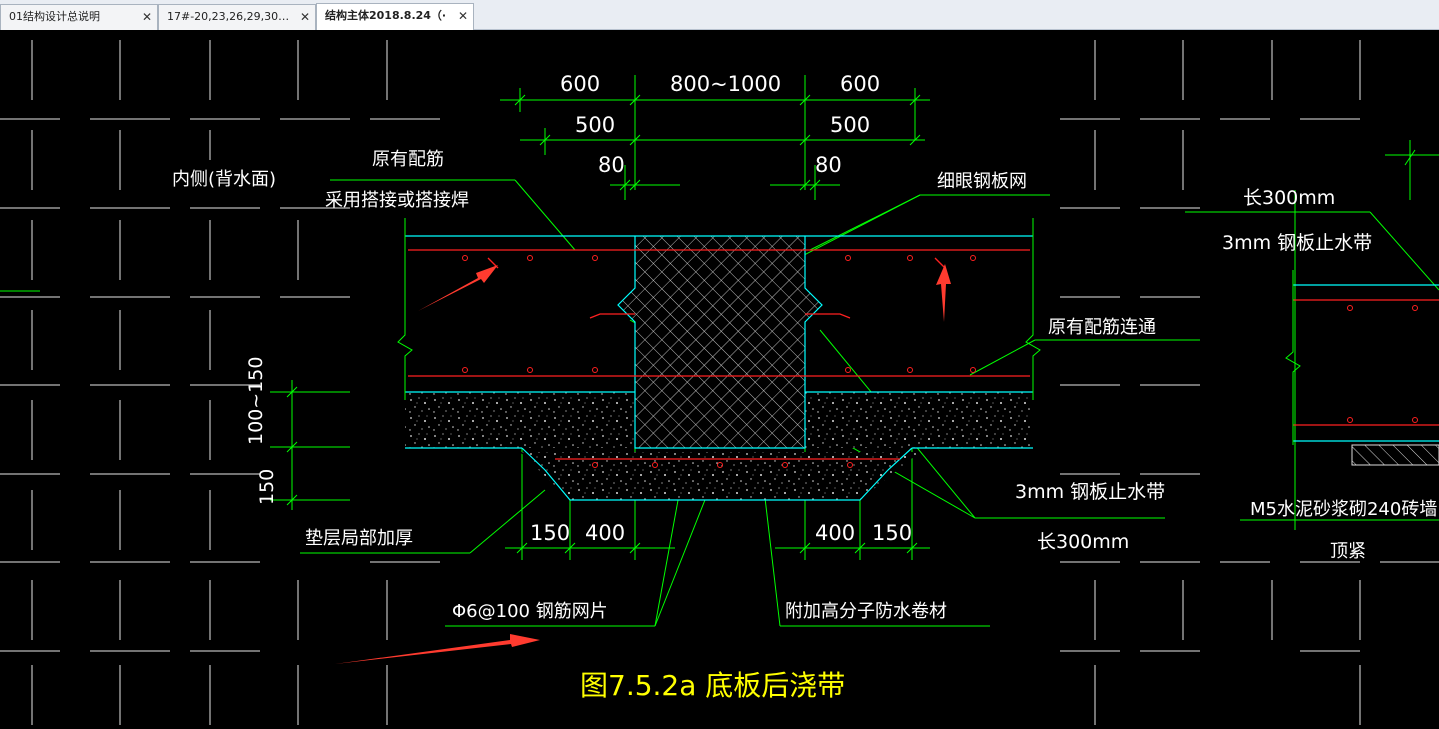 This screenshot has height=729, width=1439. What do you see at coordinates (408, 159) in the screenshot?
I see `label-original-rebar: 原有配筋` at bounding box center [408, 159].